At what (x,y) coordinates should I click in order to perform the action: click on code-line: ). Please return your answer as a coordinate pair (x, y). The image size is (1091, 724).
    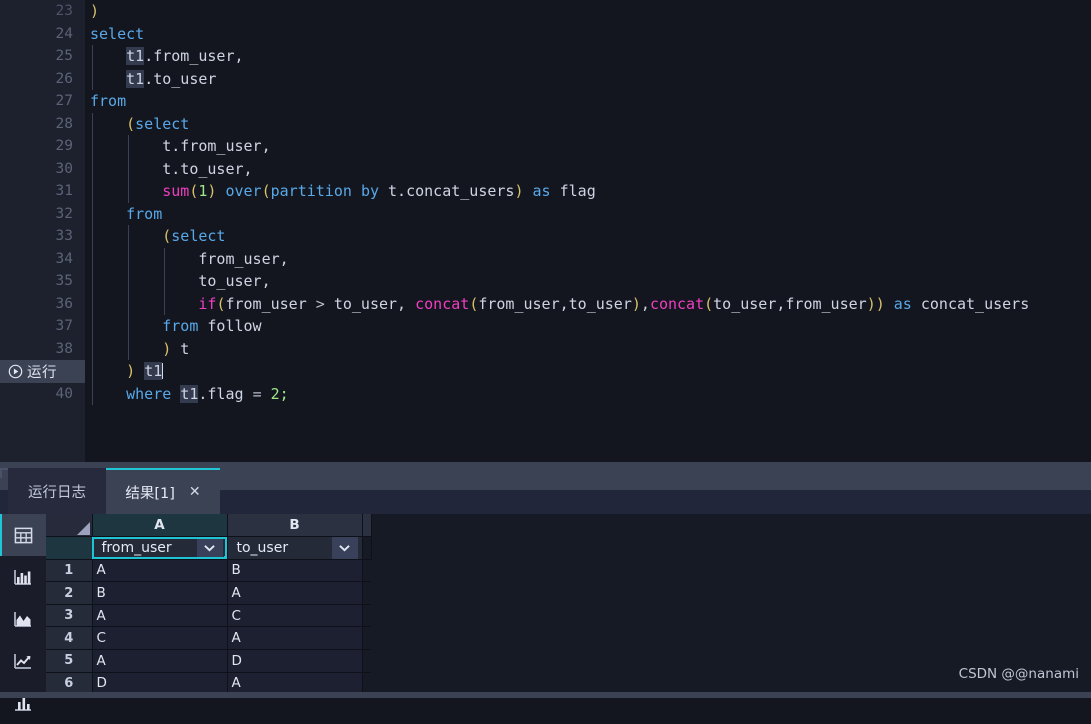
    Looking at the image, I should click on (590, 11).